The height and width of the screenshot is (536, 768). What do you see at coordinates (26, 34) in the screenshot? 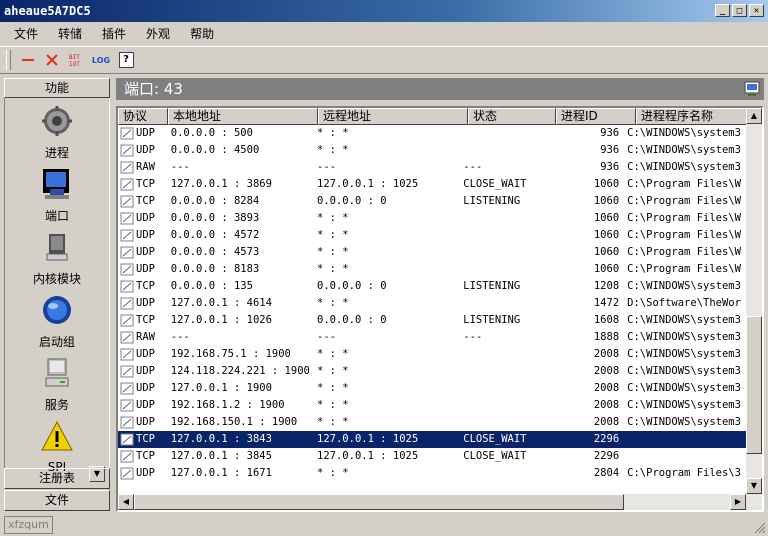
I see `menu-file: 文件` at bounding box center [26, 34].